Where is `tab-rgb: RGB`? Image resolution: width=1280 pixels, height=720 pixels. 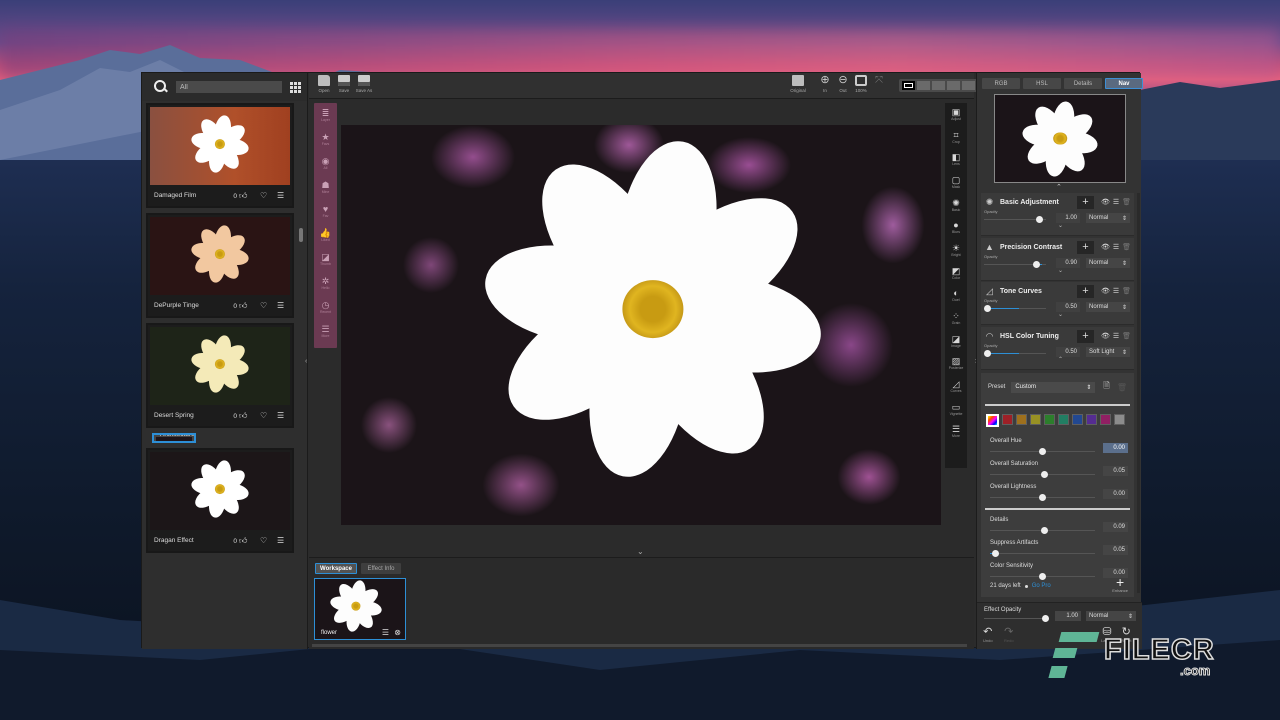 tab-rgb: RGB is located at coordinates (1001, 83).